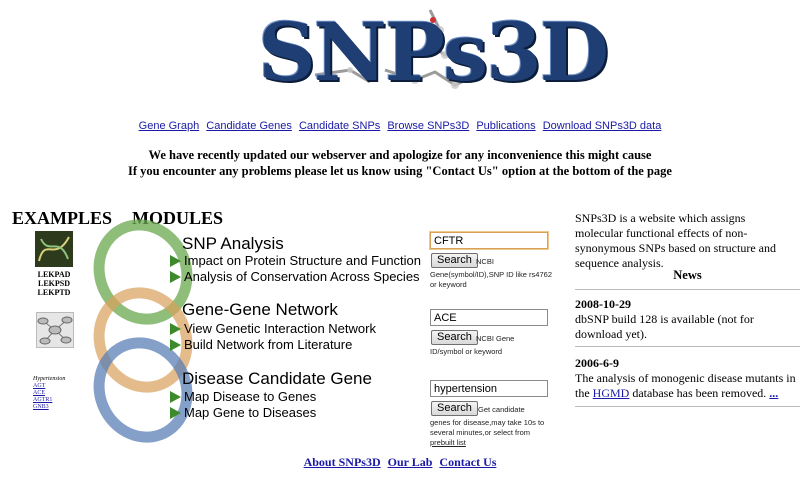  I want to click on module-gene-network-title: Gene-Gene Network, so click(260, 310).